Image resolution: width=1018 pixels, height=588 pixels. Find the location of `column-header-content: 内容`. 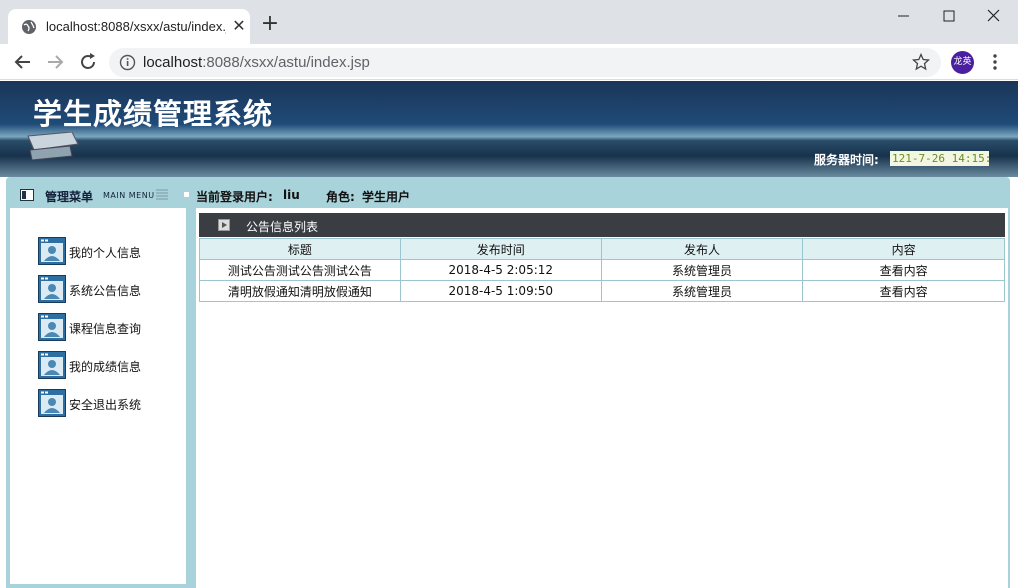

column-header-content: 内容 is located at coordinates (903, 249).